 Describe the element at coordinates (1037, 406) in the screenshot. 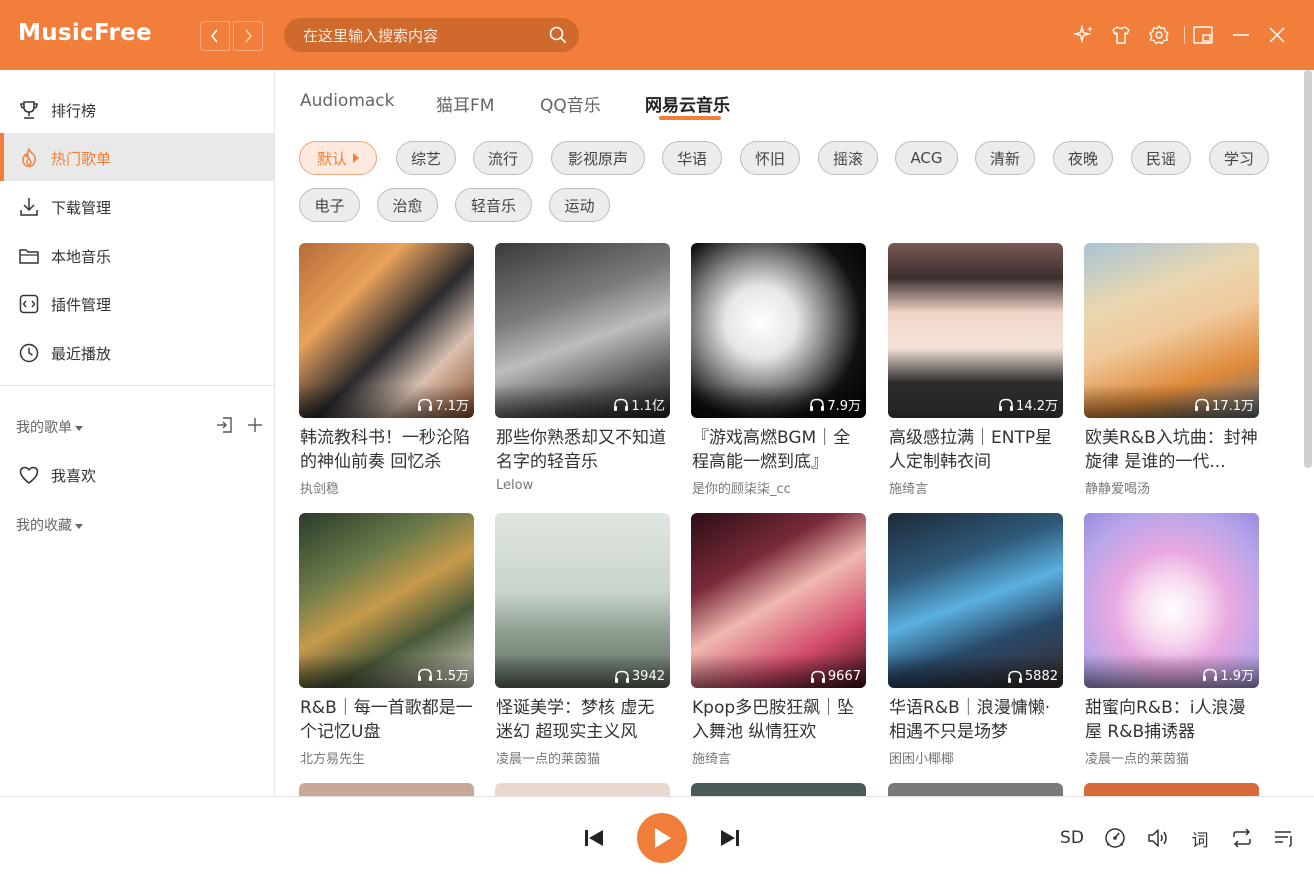

I see `play-count-value: 14.2万` at that location.